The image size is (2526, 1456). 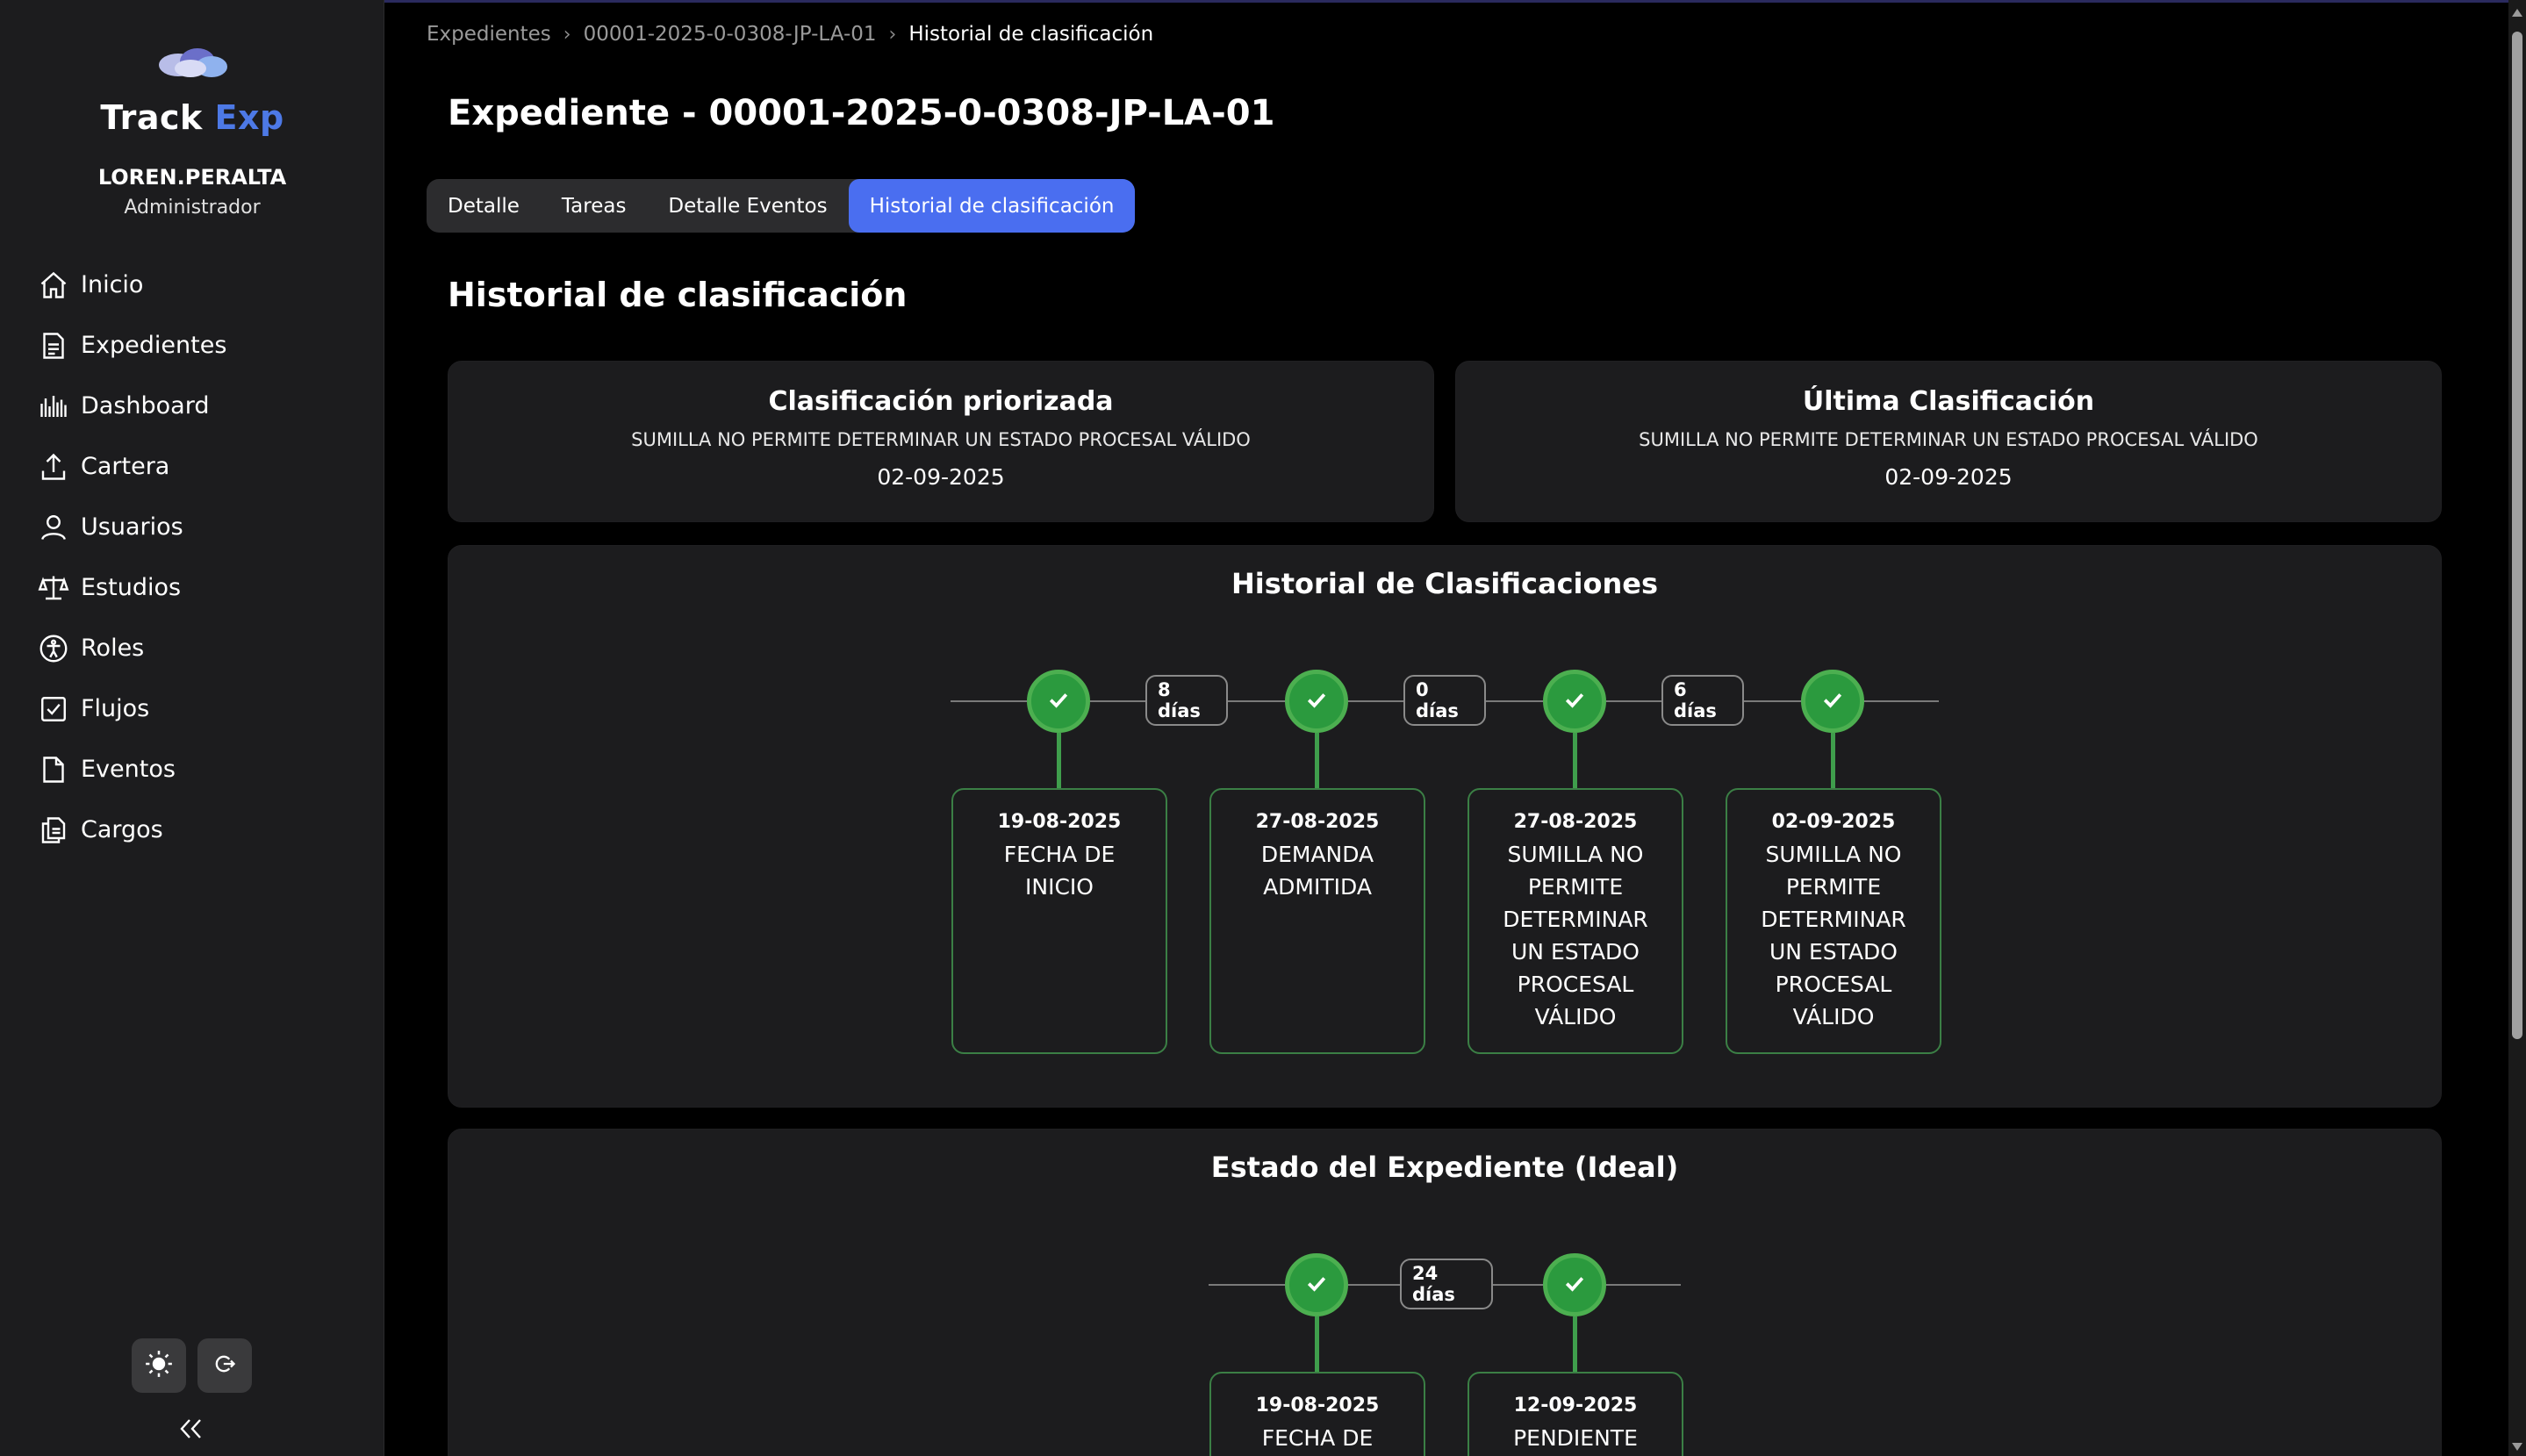 I want to click on brand-part-track: Track, so click(x=151, y=117).